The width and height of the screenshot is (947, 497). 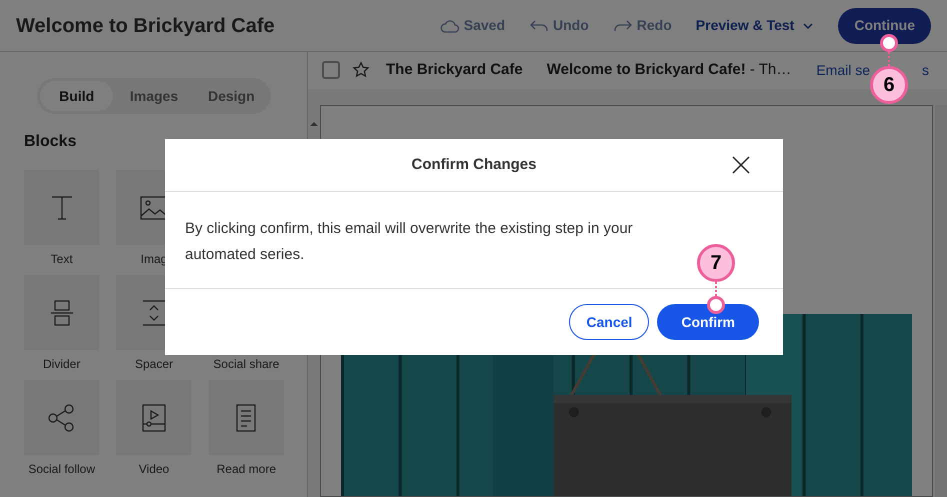 I want to click on blocks-heading: Blocks, so click(x=51, y=142).